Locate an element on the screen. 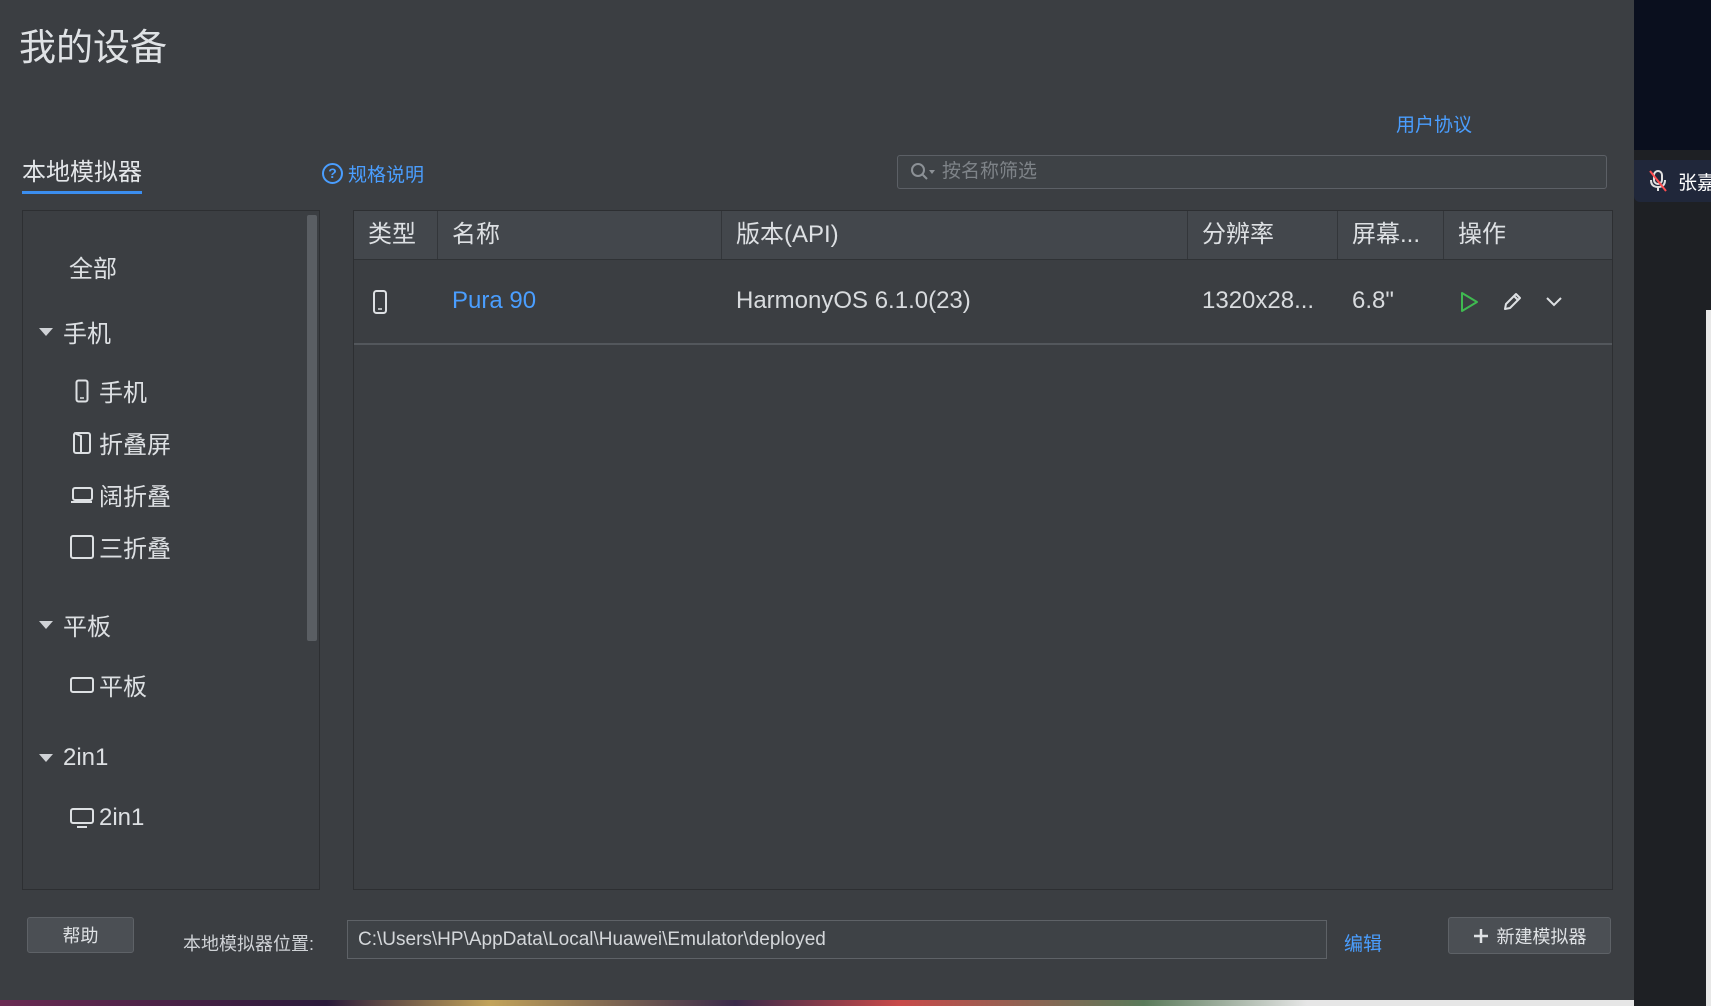 This screenshot has width=1711, height=1006. sidebar-item-wide-fold: 阔折叠 is located at coordinates (120, 494).